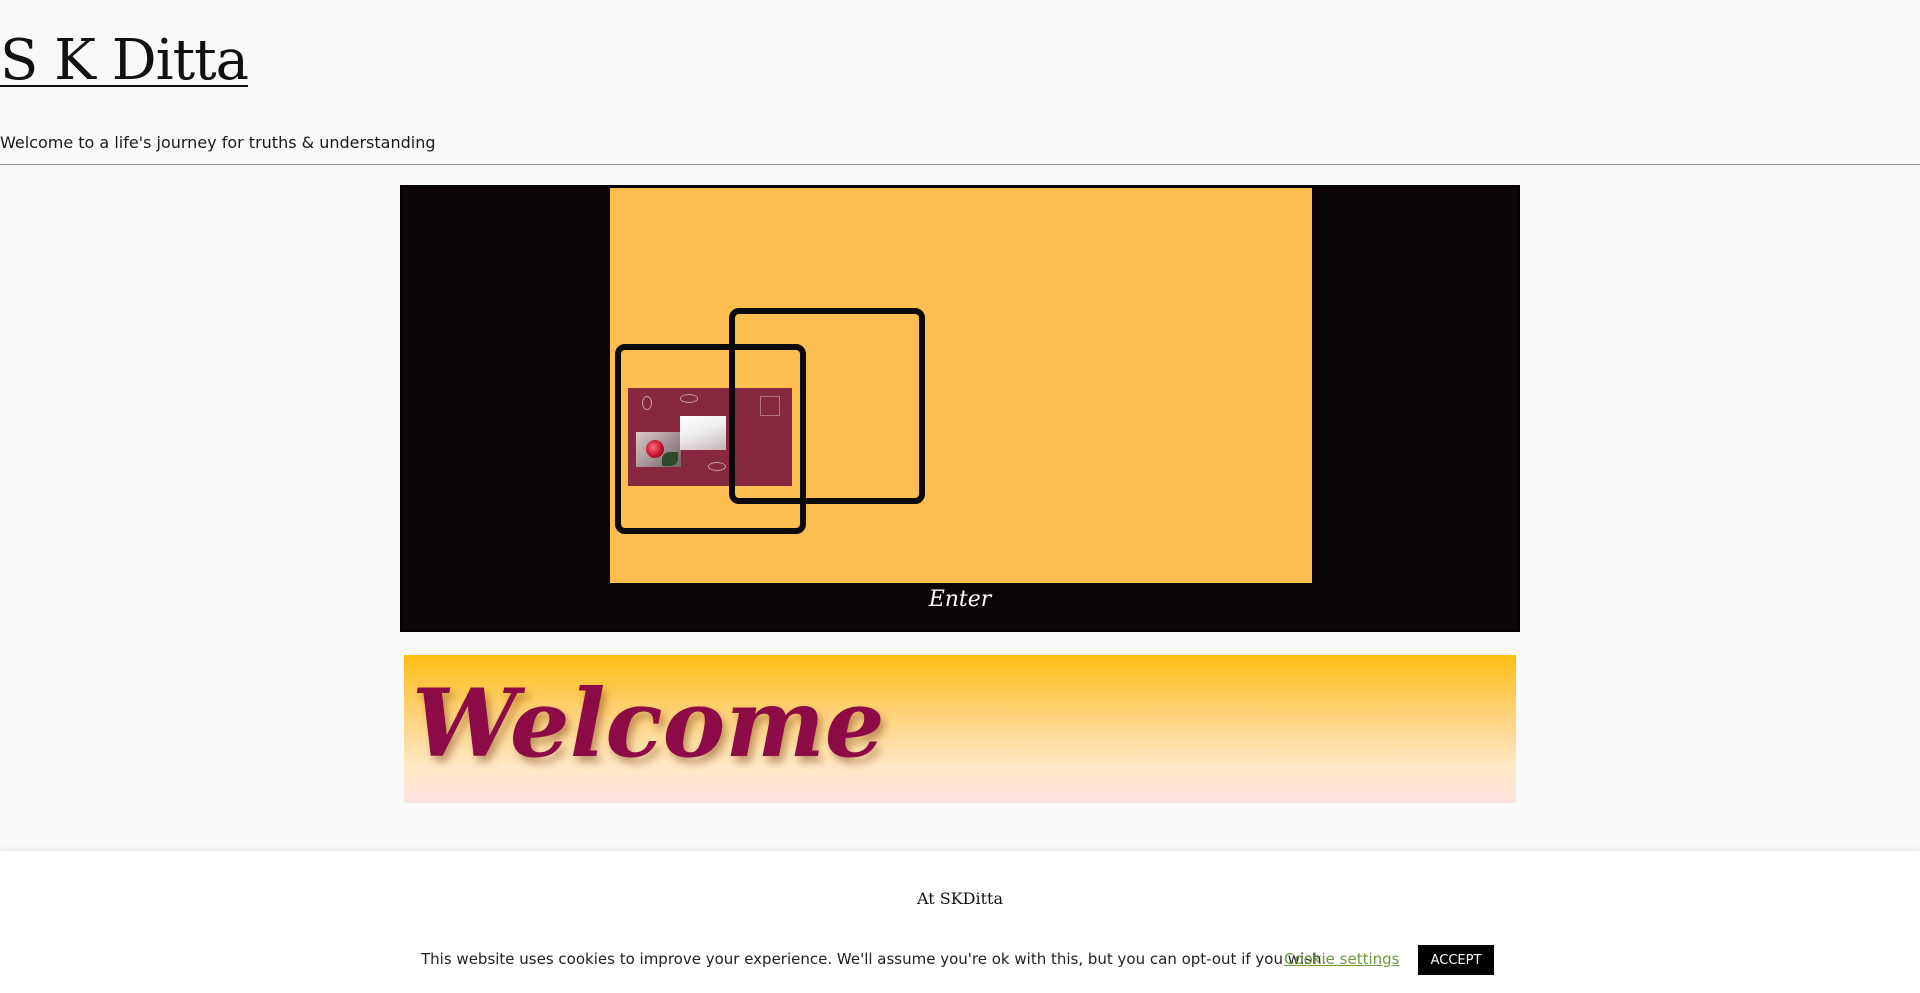 This screenshot has width=1920, height=993. What do you see at coordinates (960, 898) in the screenshot?
I see `cookie-heading: At SKDitta` at bounding box center [960, 898].